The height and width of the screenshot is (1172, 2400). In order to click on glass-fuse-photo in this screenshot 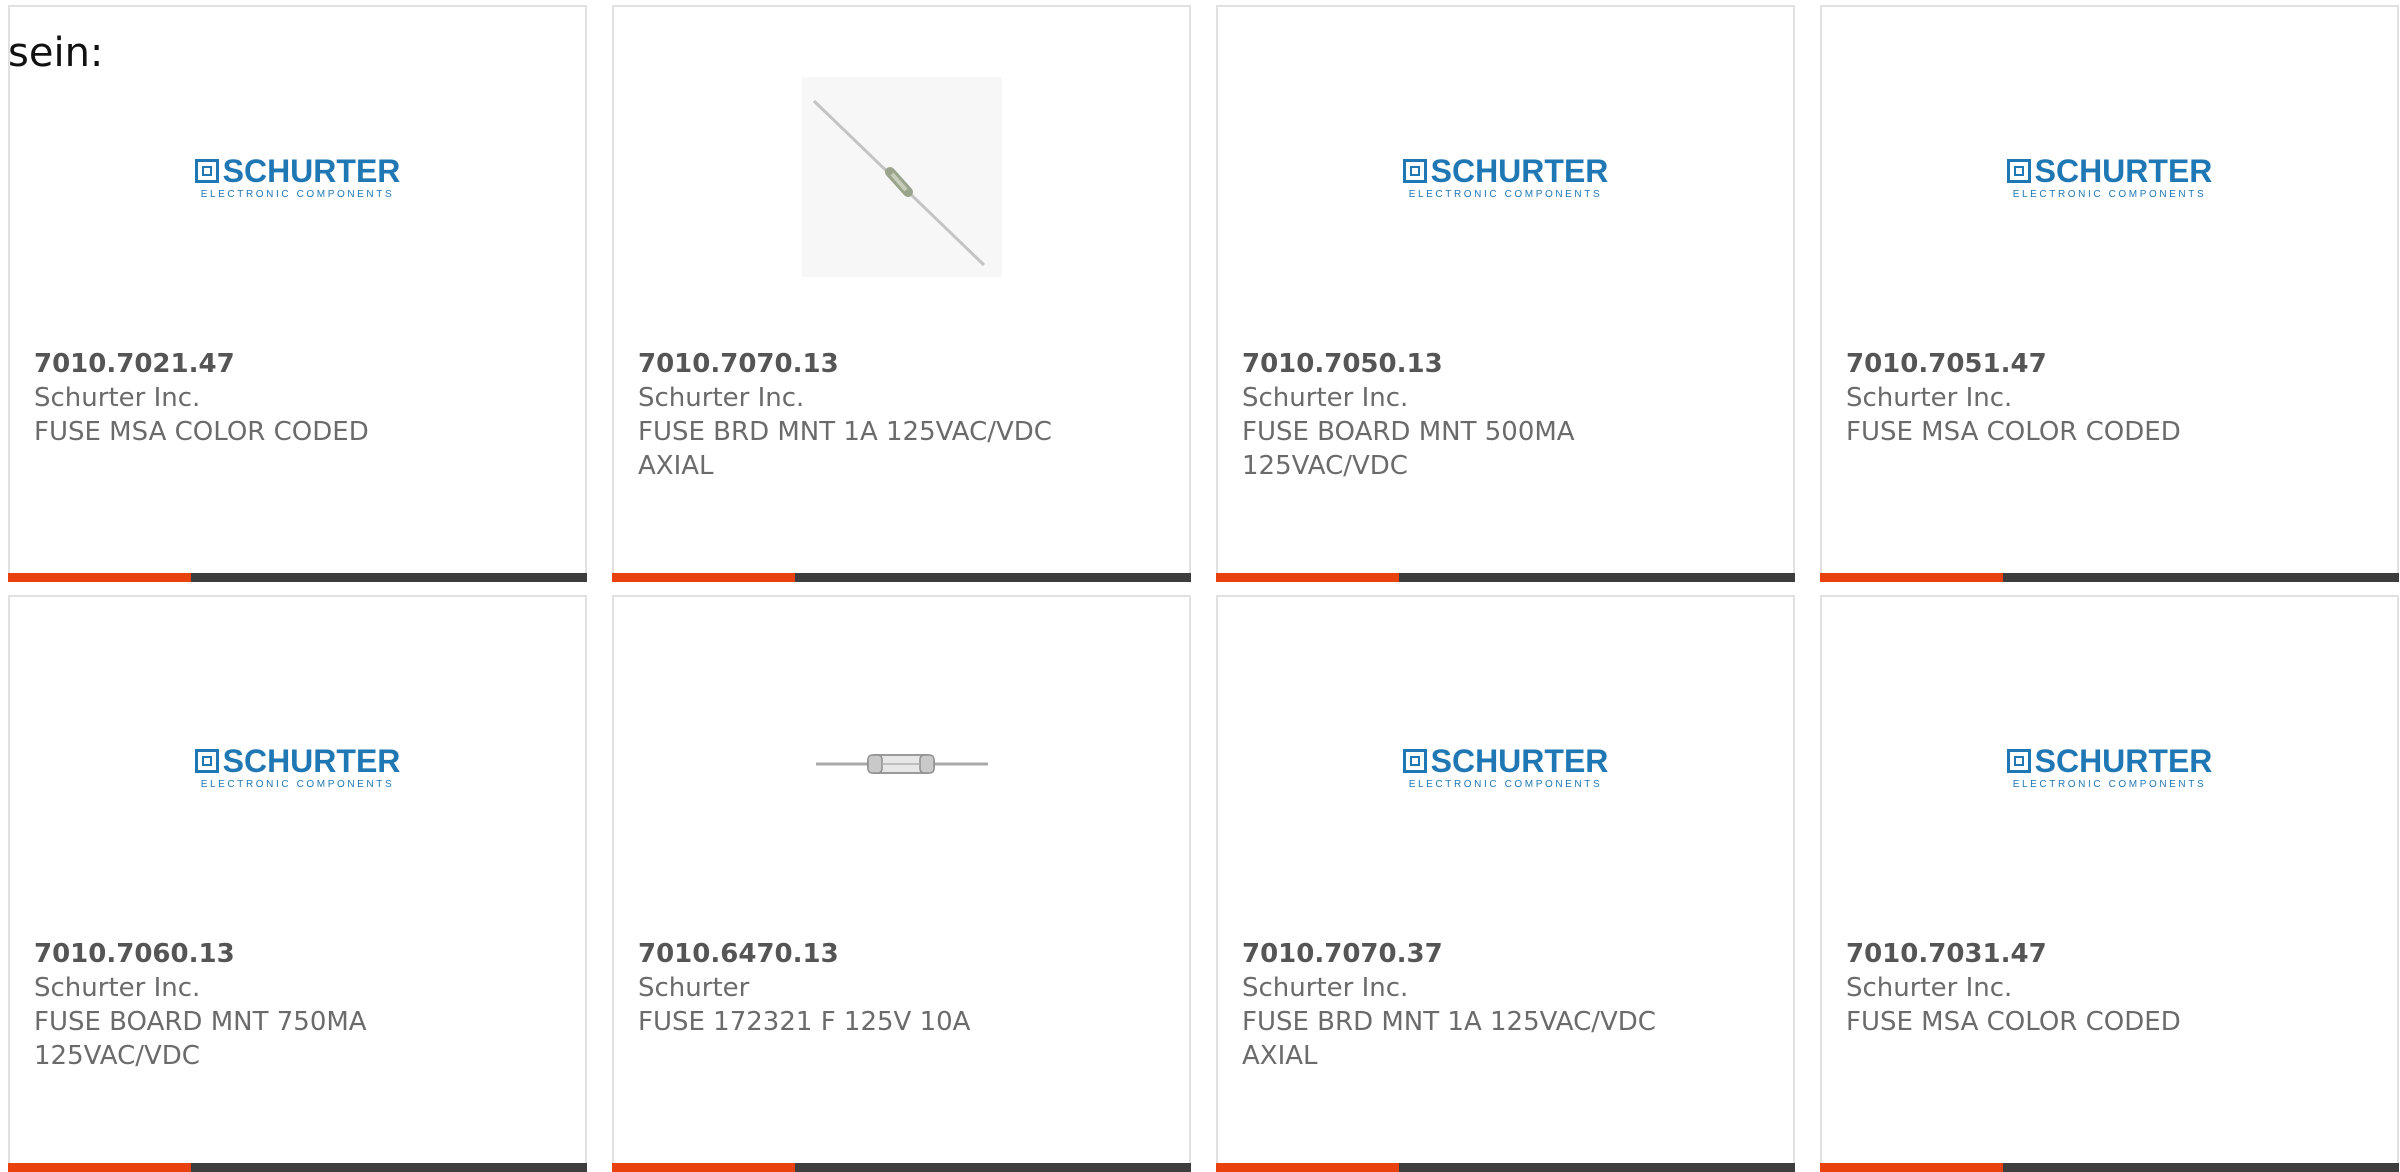, I will do `click(902, 764)`.